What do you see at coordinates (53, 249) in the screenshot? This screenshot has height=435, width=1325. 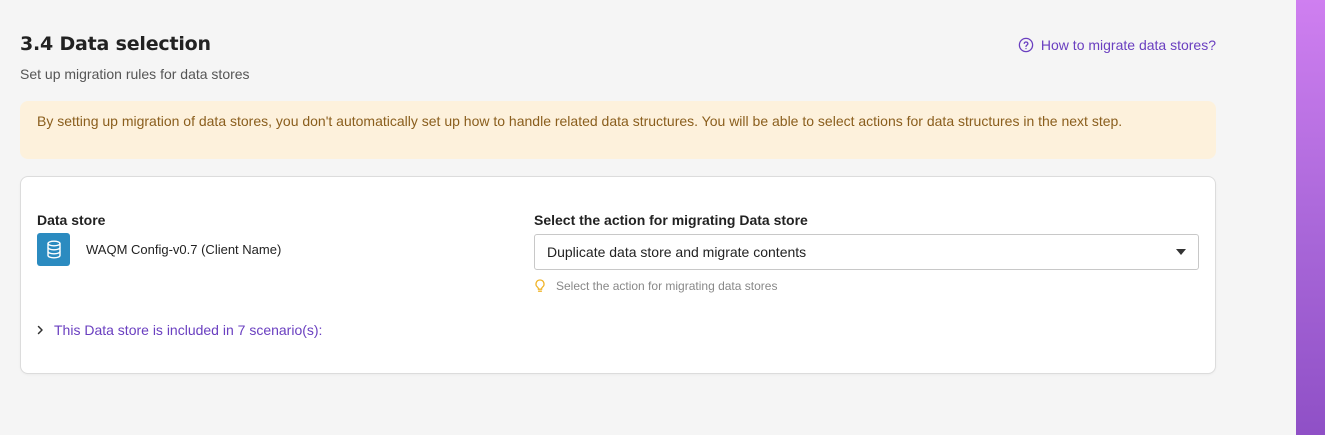 I see `database-icon` at bounding box center [53, 249].